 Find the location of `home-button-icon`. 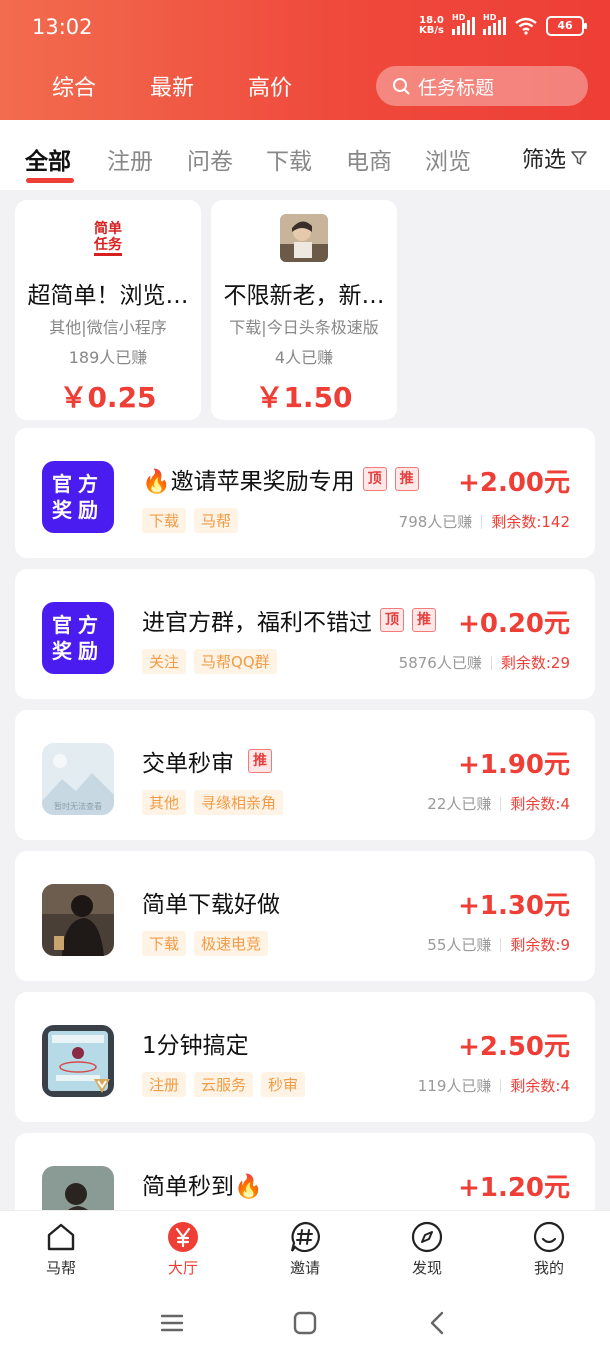

home-button-icon is located at coordinates (305, 1323).